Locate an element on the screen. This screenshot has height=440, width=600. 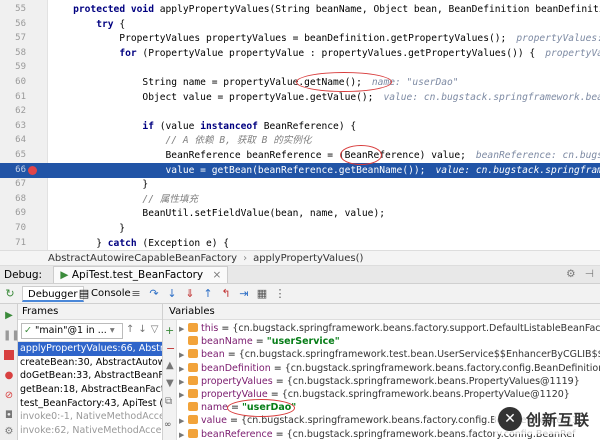
frame-item: createBean:30, AbstractAutowireCap is located at coordinates (90, 363).